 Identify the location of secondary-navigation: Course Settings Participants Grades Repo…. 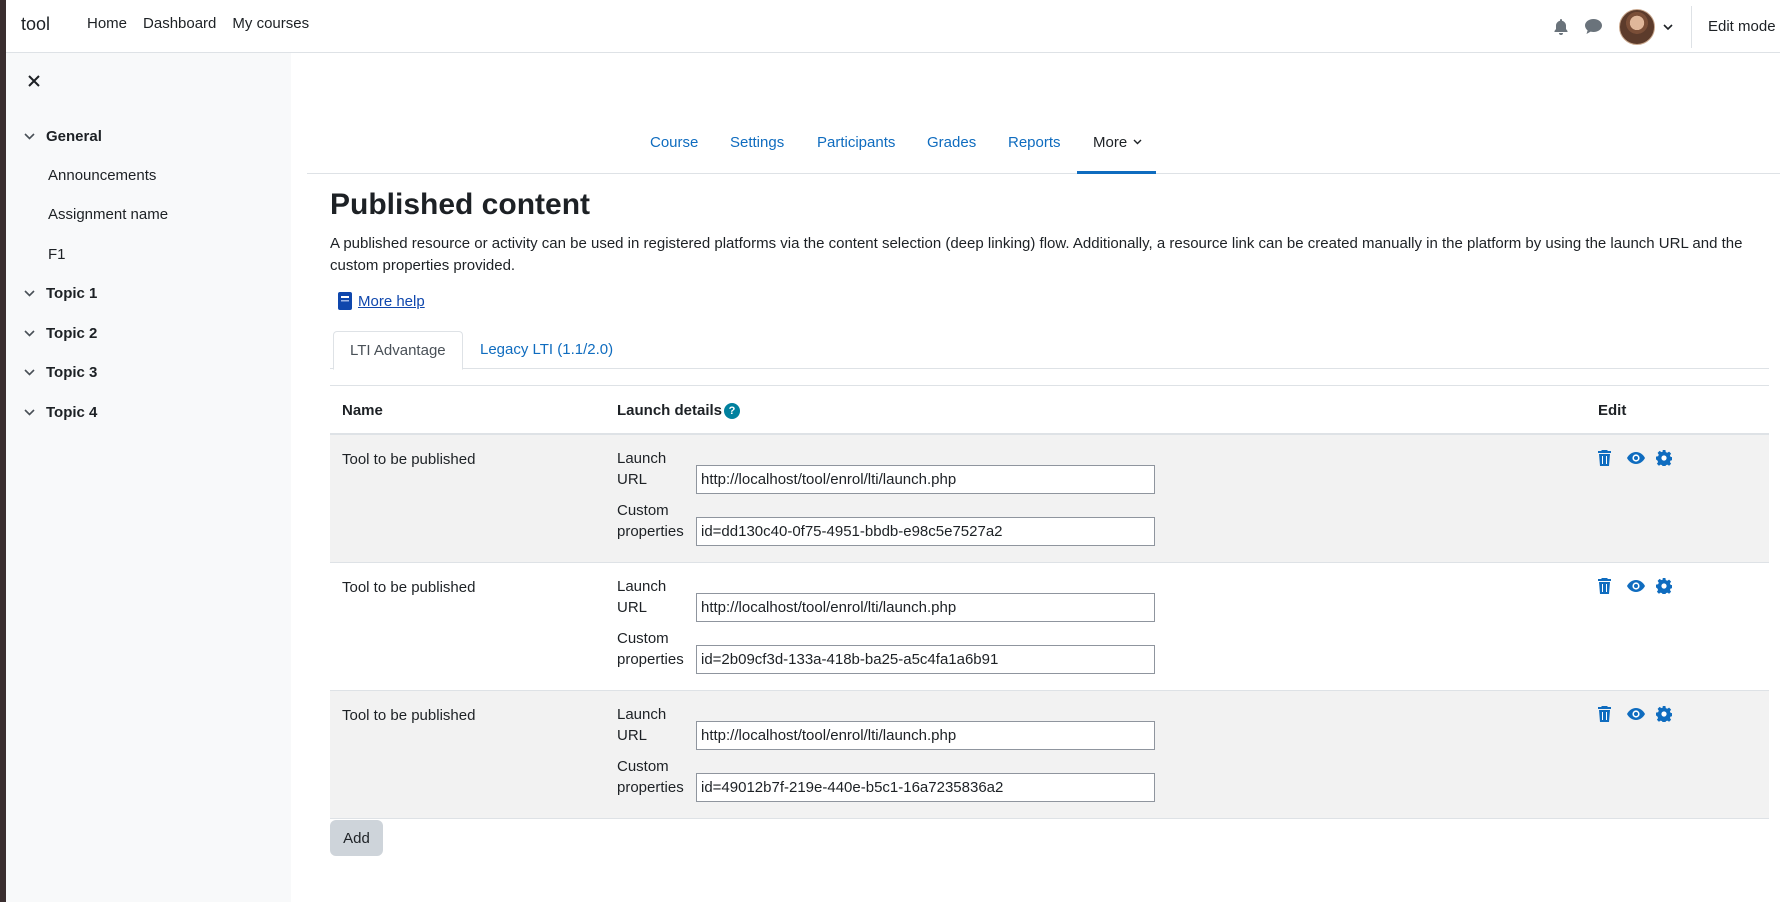
(1043, 144).